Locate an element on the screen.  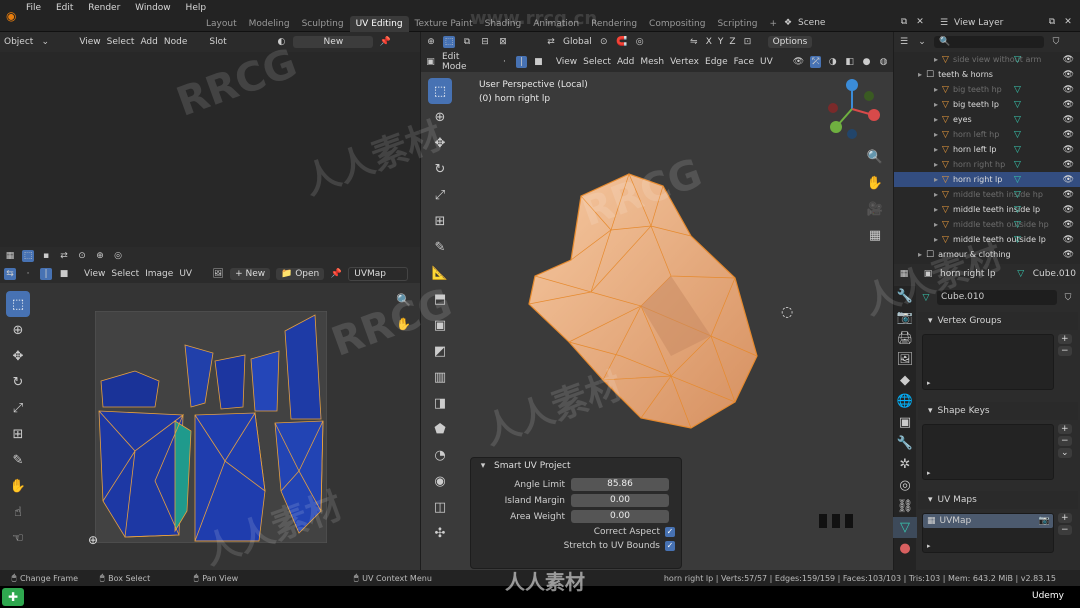
proportional-edit-icon: ◎ is located at coordinates (640, 42).